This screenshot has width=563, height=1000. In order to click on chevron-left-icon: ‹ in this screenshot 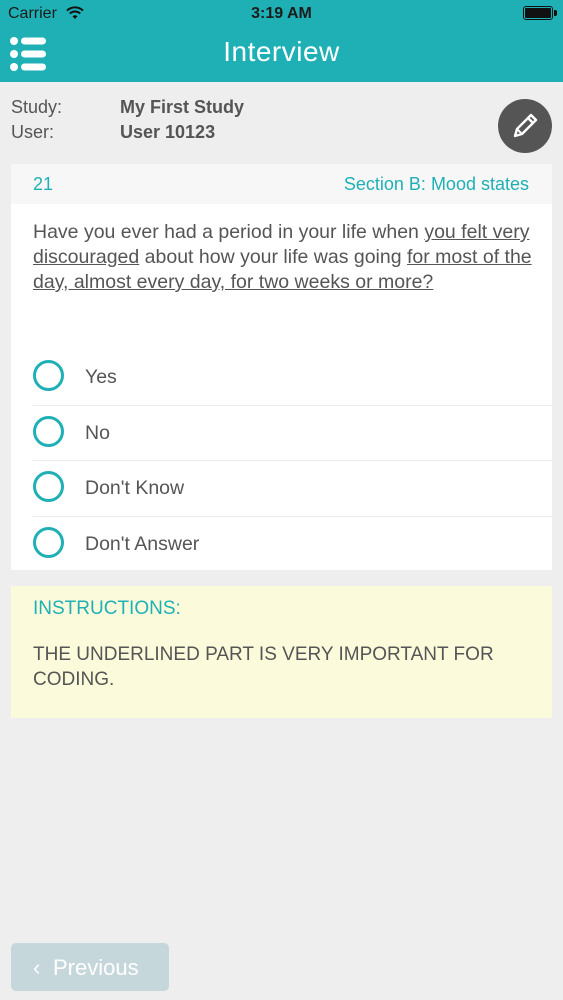, I will do `click(37, 967)`.